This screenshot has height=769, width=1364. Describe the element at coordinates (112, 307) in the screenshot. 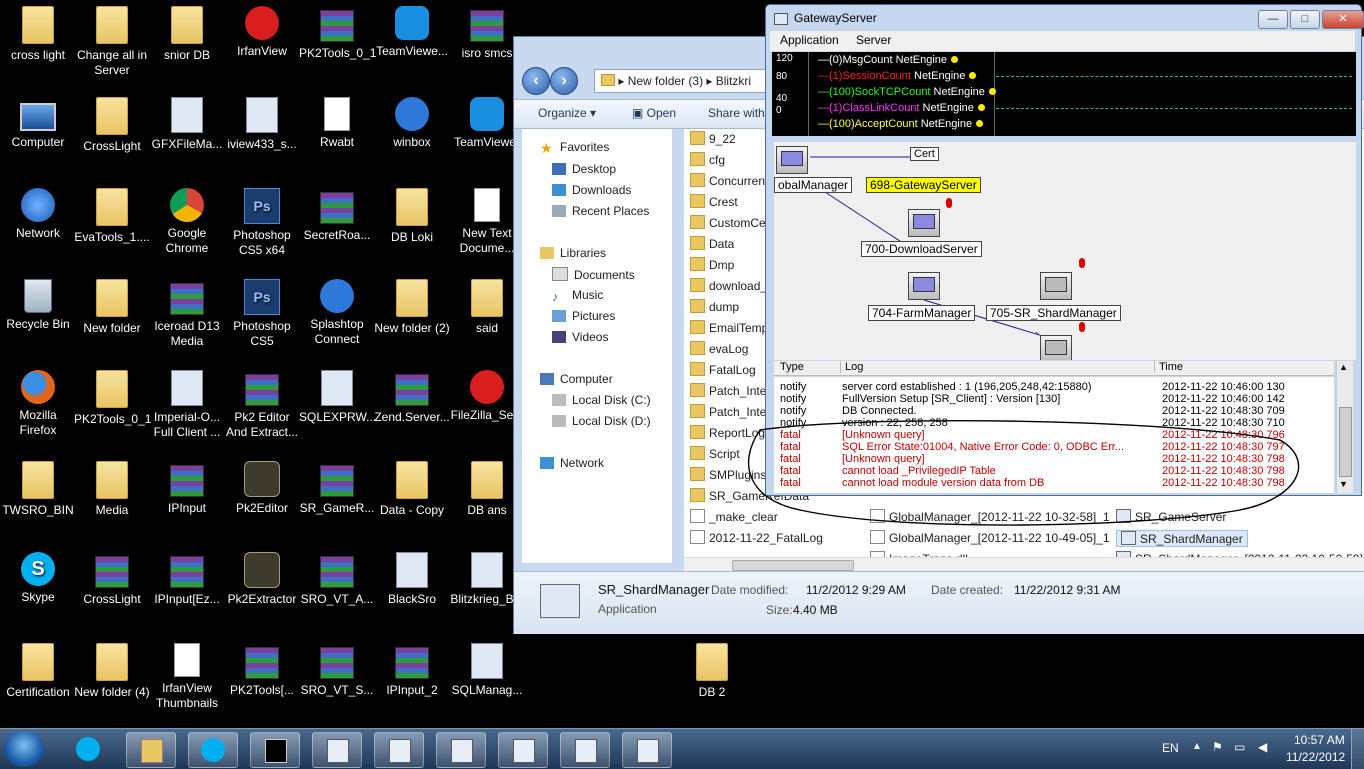

I see `desktop-icon: New folder` at that location.